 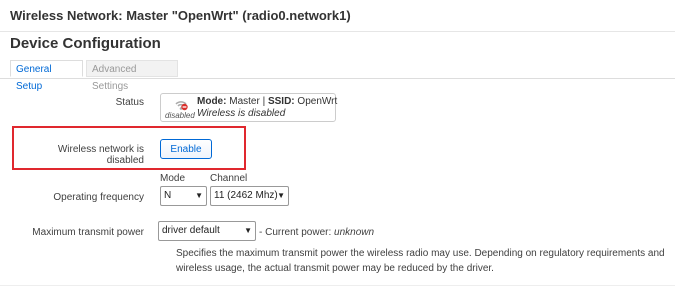 I want to click on channel-label: Channel, so click(x=229, y=178).